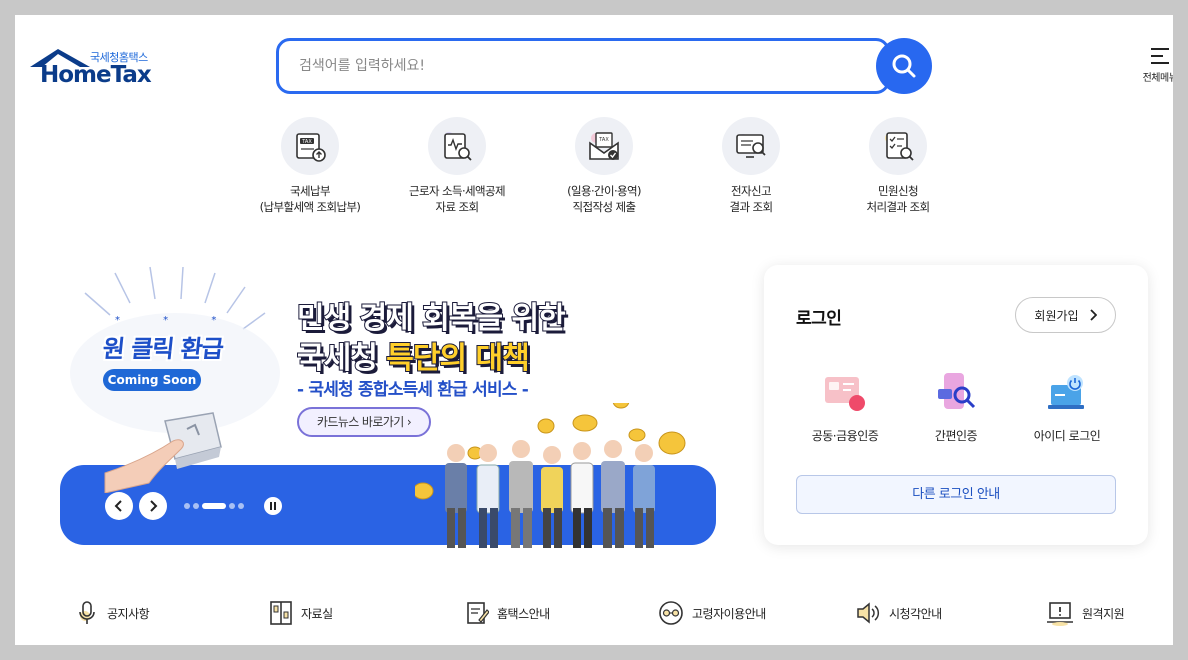  What do you see at coordinates (87, 612) in the screenshot?
I see `microphone-icon` at bounding box center [87, 612].